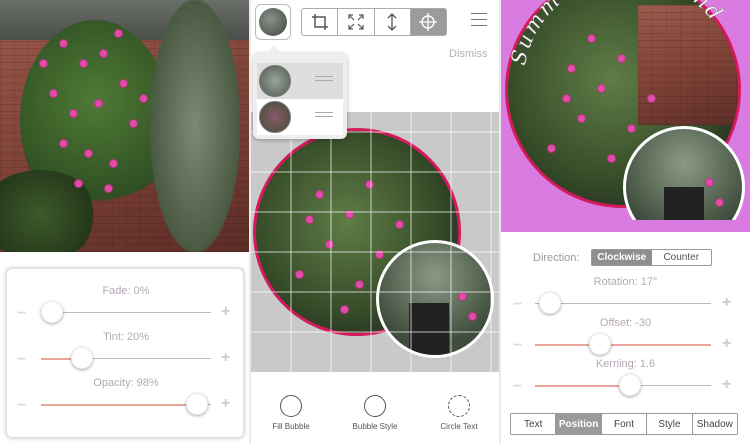 Image resolution: width=750 pixels, height=444 pixels. I want to click on rotation-slider: Rotation: 17° − +, so click(625, 296).